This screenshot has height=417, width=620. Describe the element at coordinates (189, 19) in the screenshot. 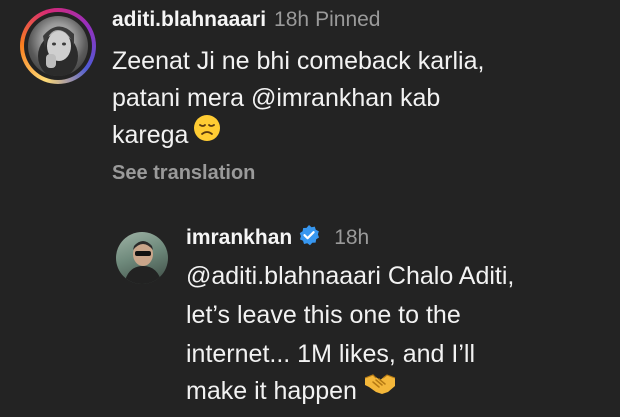

I see `comment-username: aditi.blahnaaari` at that location.